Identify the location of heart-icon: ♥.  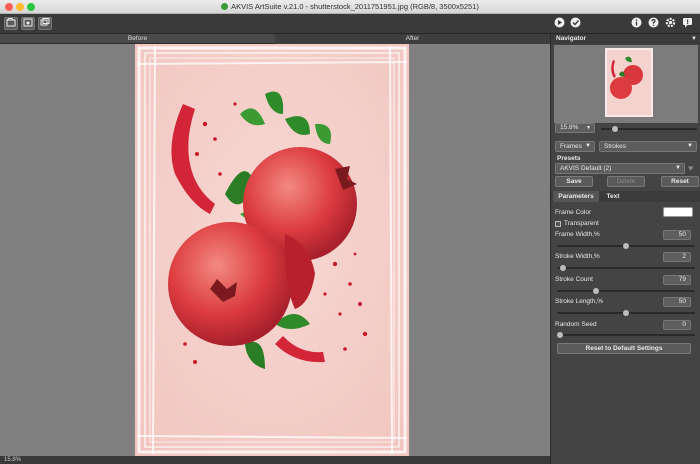
(690, 168).